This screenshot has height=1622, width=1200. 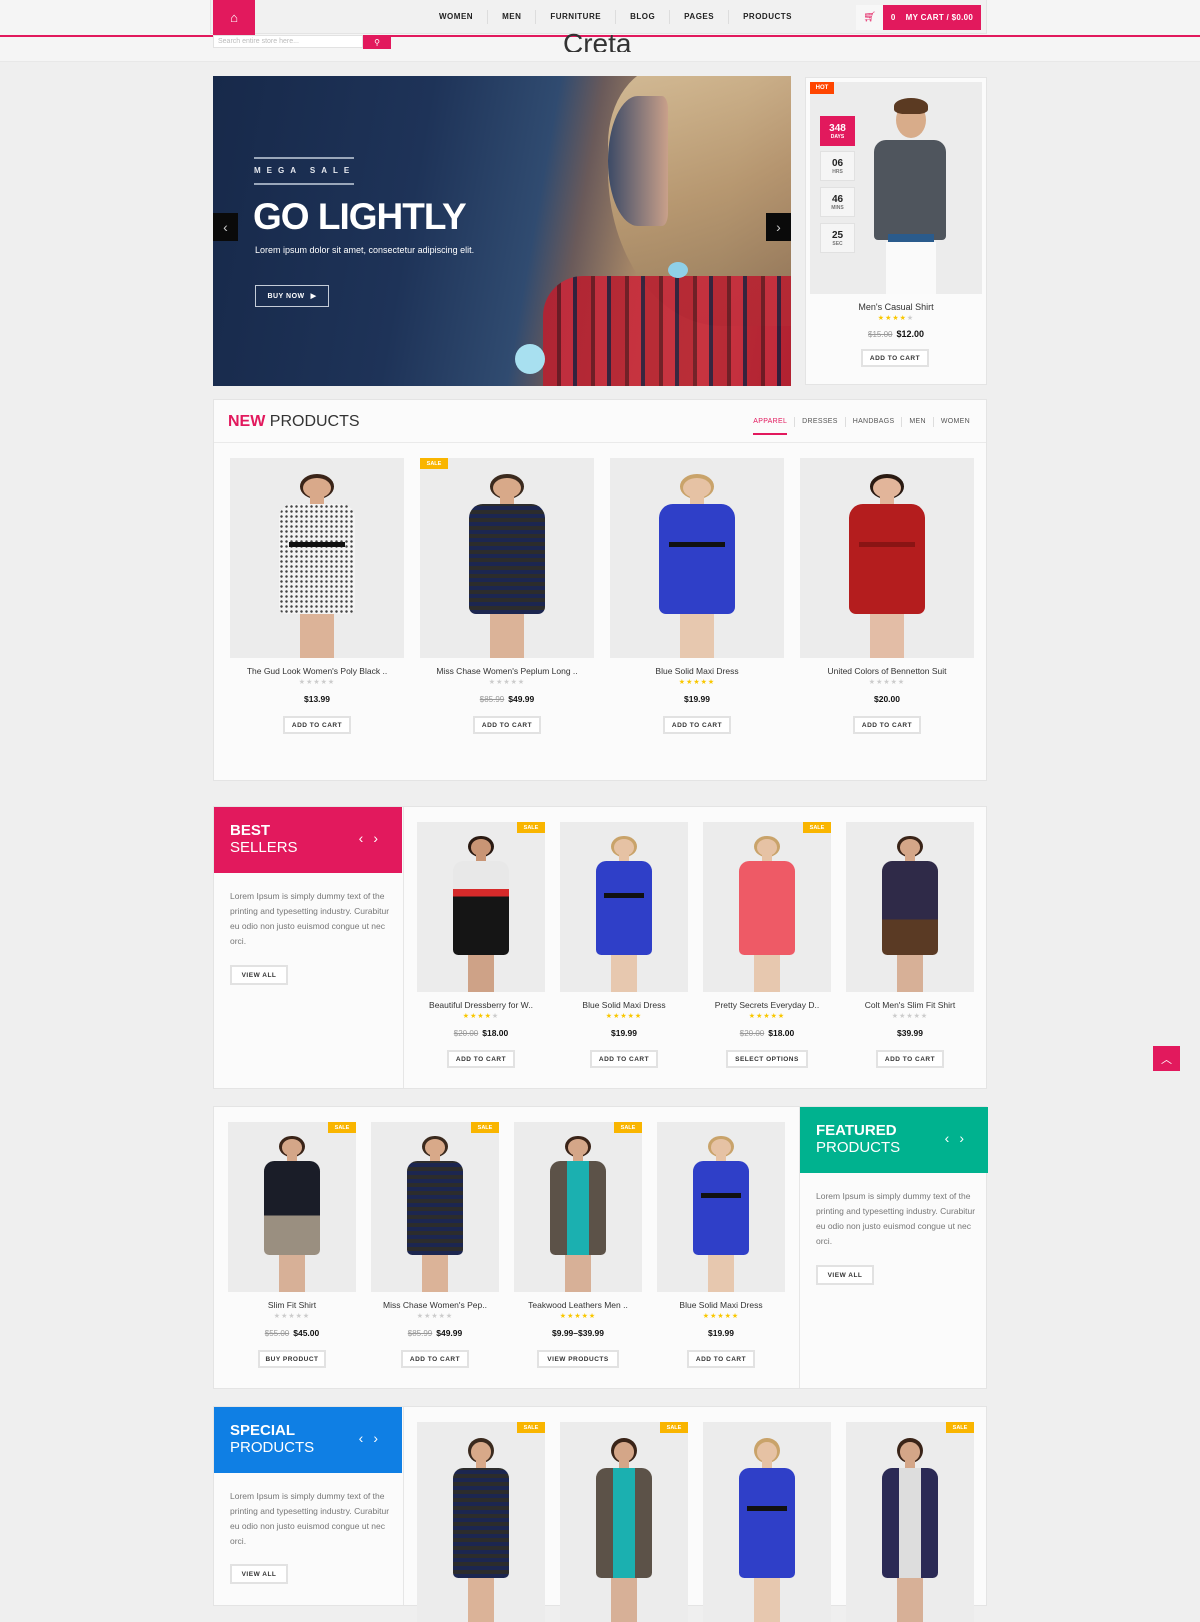 What do you see at coordinates (507, 671) in the screenshot?
I see `product-name: Miss Chase Women's Peplum Long ..` at bounding box center [507, 671].